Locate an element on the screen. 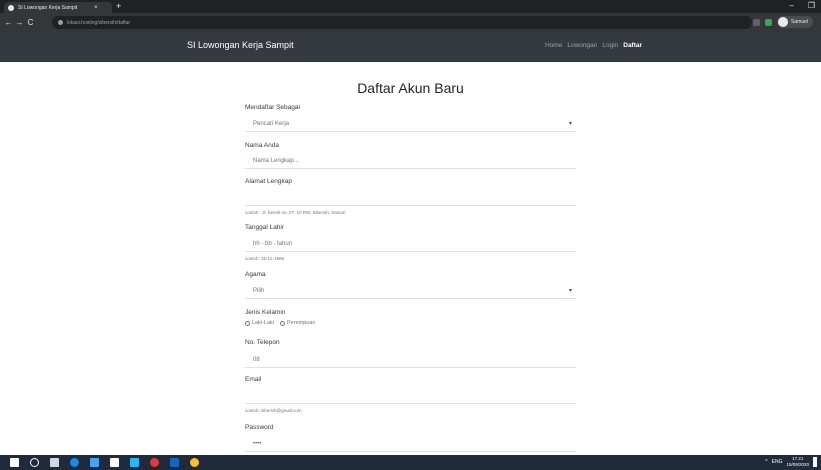 Image resolution: width=821 pixels, height=470 pixels. profile-name: Samuel is located at coordinates (799, 22).